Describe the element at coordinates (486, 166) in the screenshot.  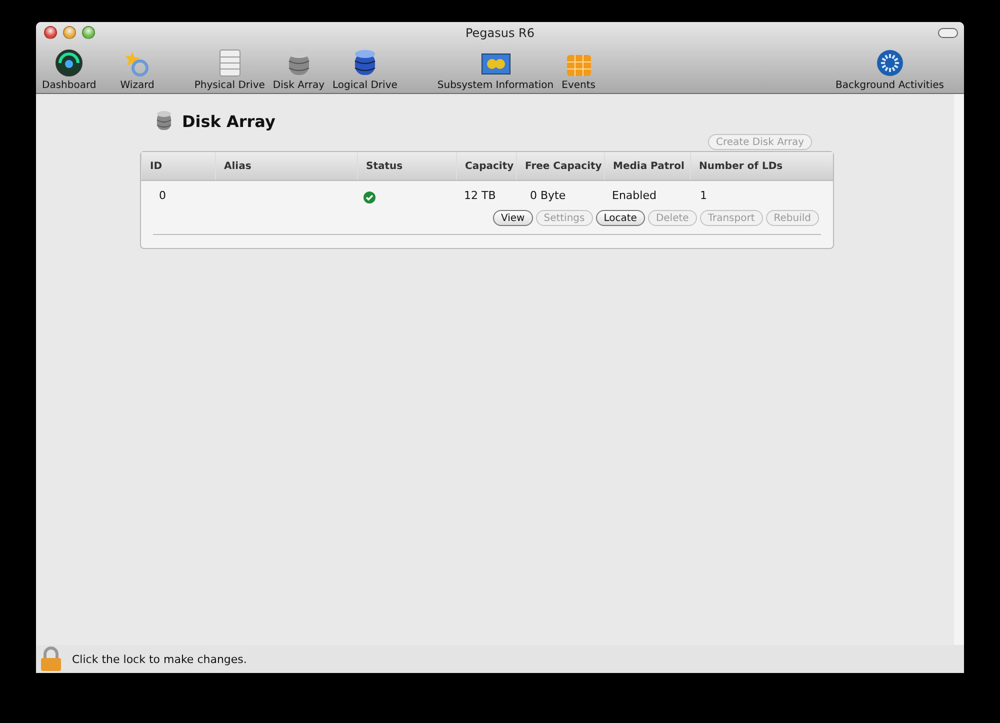
I see `column-header: Capacity` at that location.